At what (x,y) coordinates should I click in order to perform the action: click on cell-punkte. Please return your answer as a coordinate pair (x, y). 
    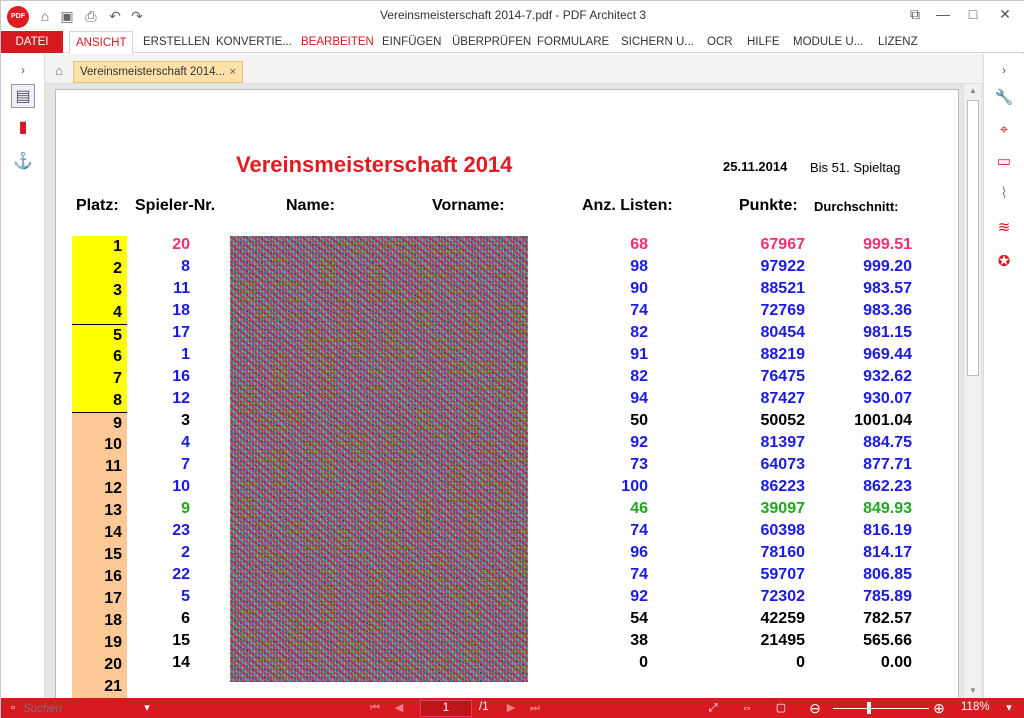
    Looking at the image, I should click on (765, 687).